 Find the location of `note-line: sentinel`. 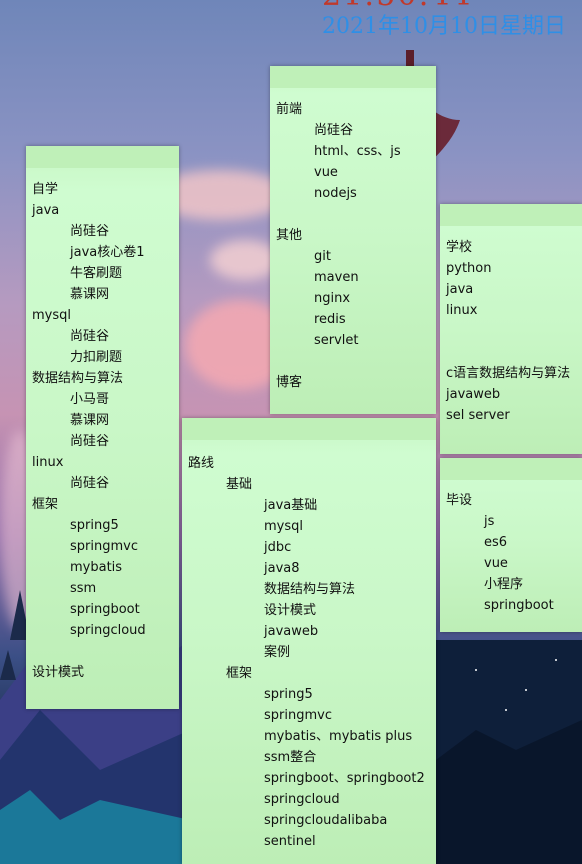

note-line: sentinel is located at coordinates (309, 841).